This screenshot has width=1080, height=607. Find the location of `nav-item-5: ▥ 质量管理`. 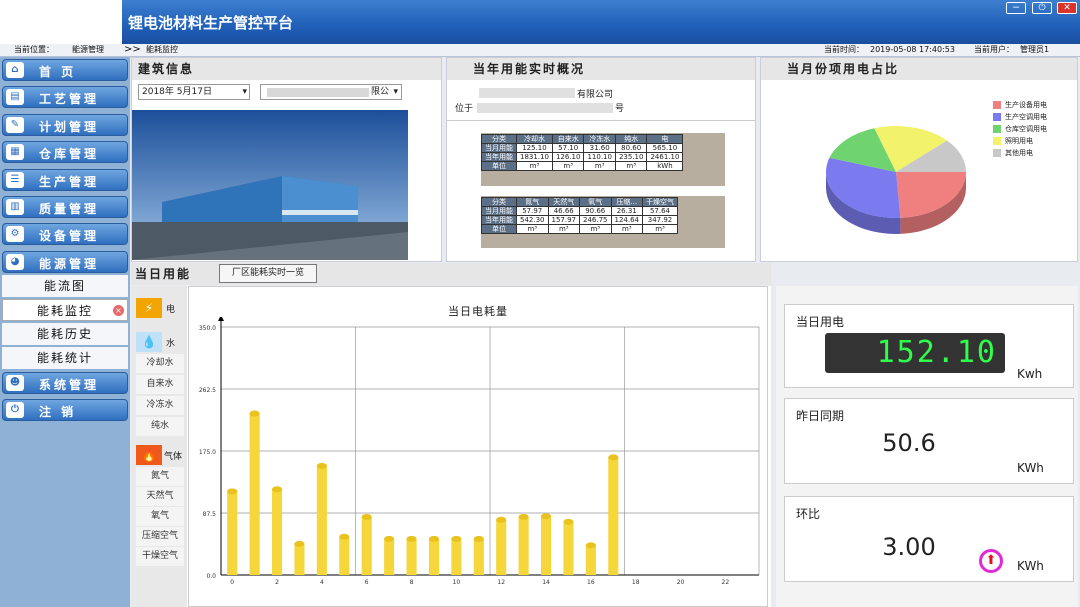

nav-item-5: ▥ 质量管理 is located at coordinates (65, 207).